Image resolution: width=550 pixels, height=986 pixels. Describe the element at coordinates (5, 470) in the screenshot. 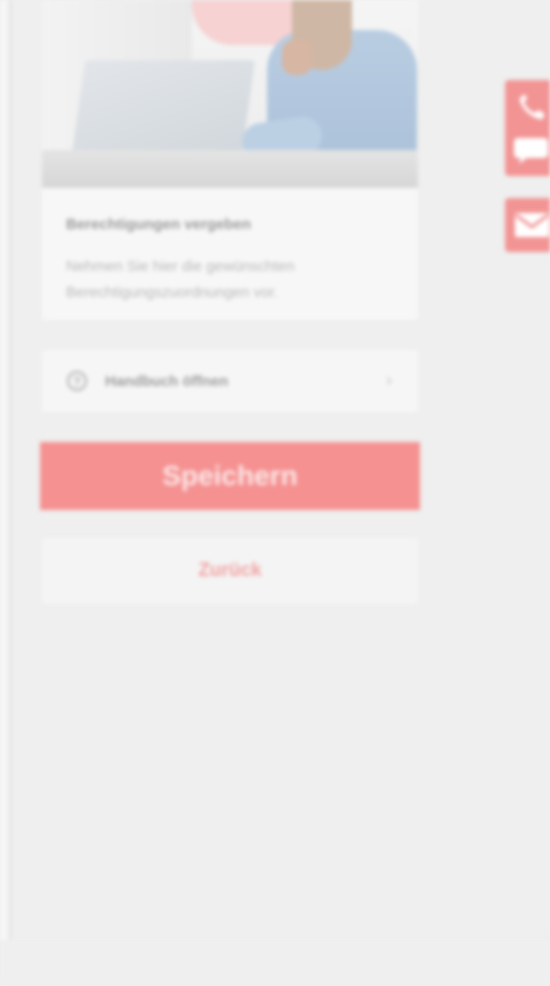

I see `left-panel-edge` at that location.